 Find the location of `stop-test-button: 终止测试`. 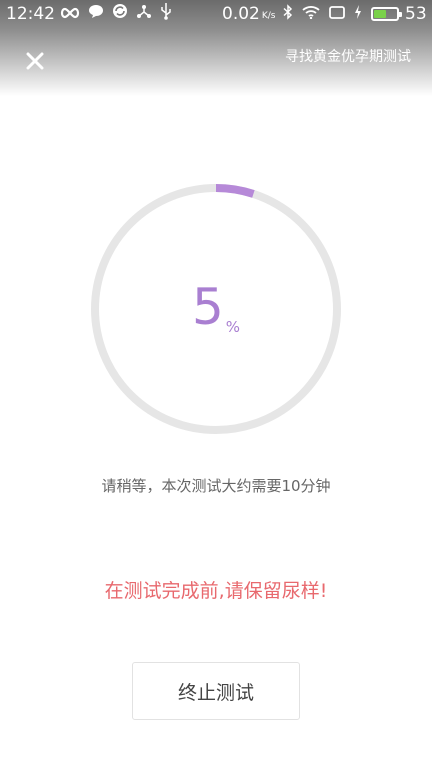

stop-test-button: 终止测试 is located at coordinates (216, 691).